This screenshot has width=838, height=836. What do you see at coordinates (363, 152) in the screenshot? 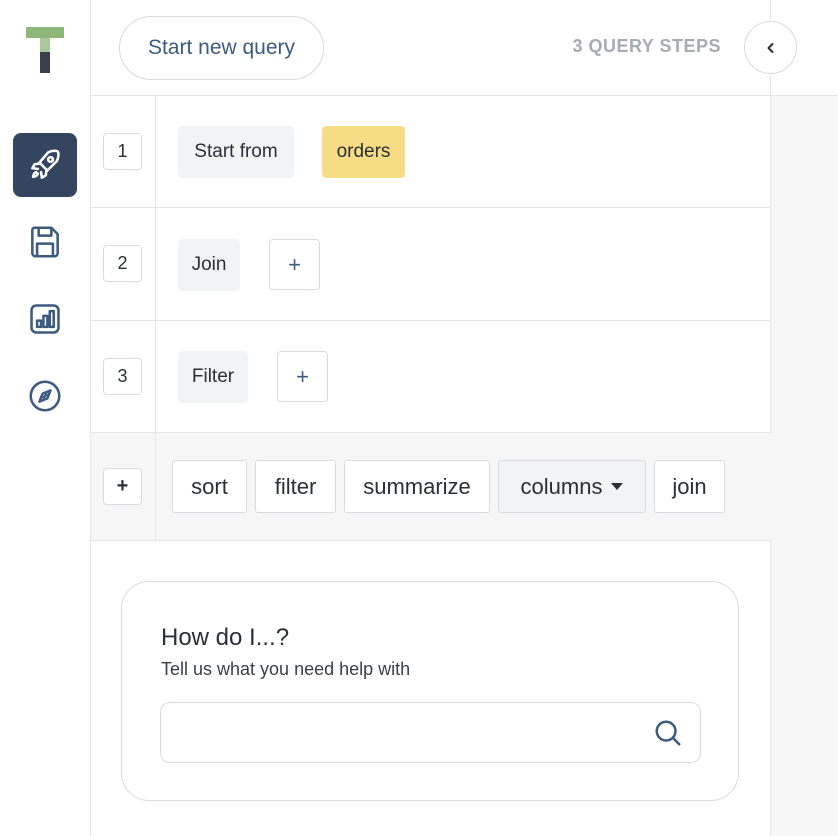
I see `source-table-chip: orders` at bounding box center [363, 152].